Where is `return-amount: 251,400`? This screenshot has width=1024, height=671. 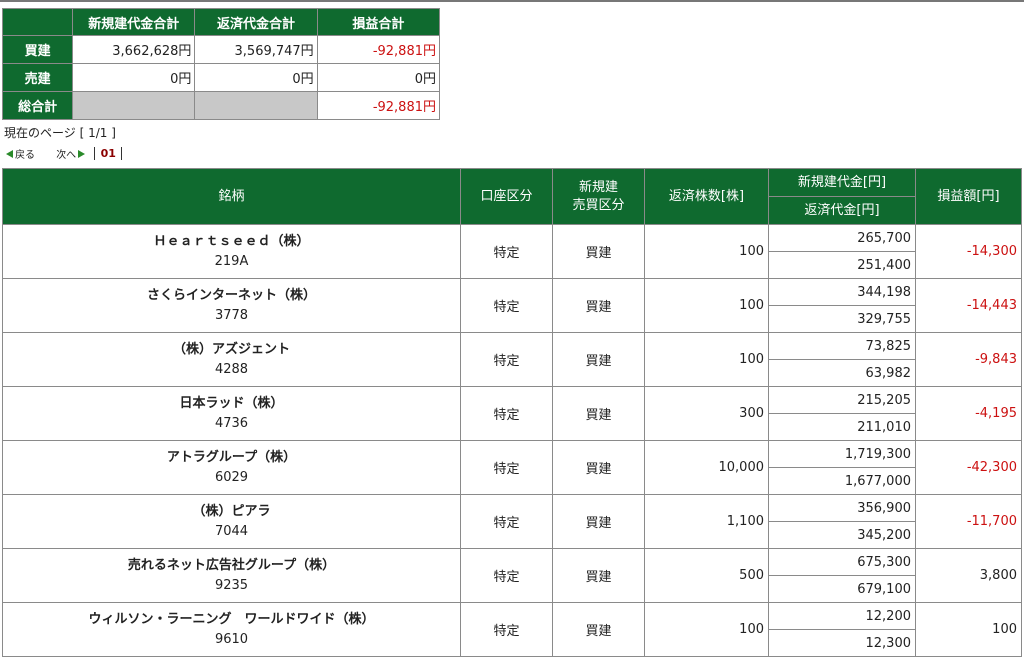 return-amount: 251,400 is located at coordinates (842, 265).